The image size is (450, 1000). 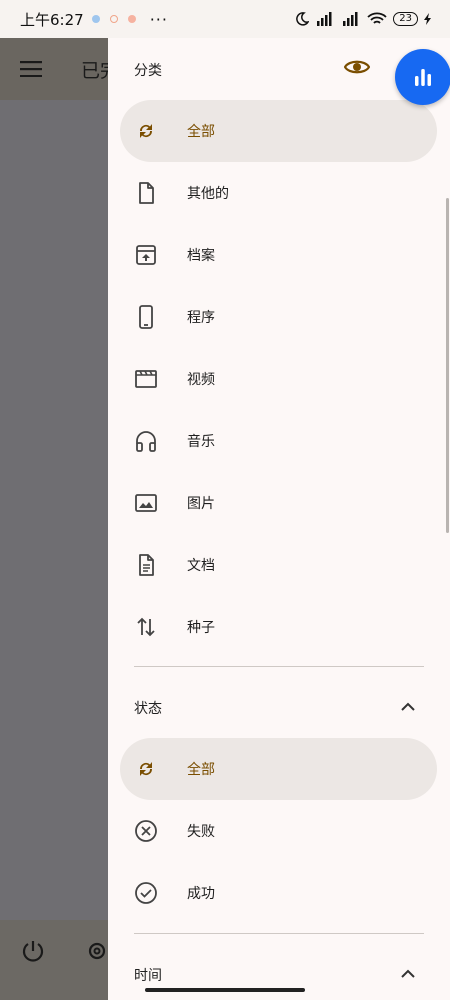 What do you see at coordinates (148, 976) in the screenshot?
I see `time-title: 时间` at bounding box center [148, 976].